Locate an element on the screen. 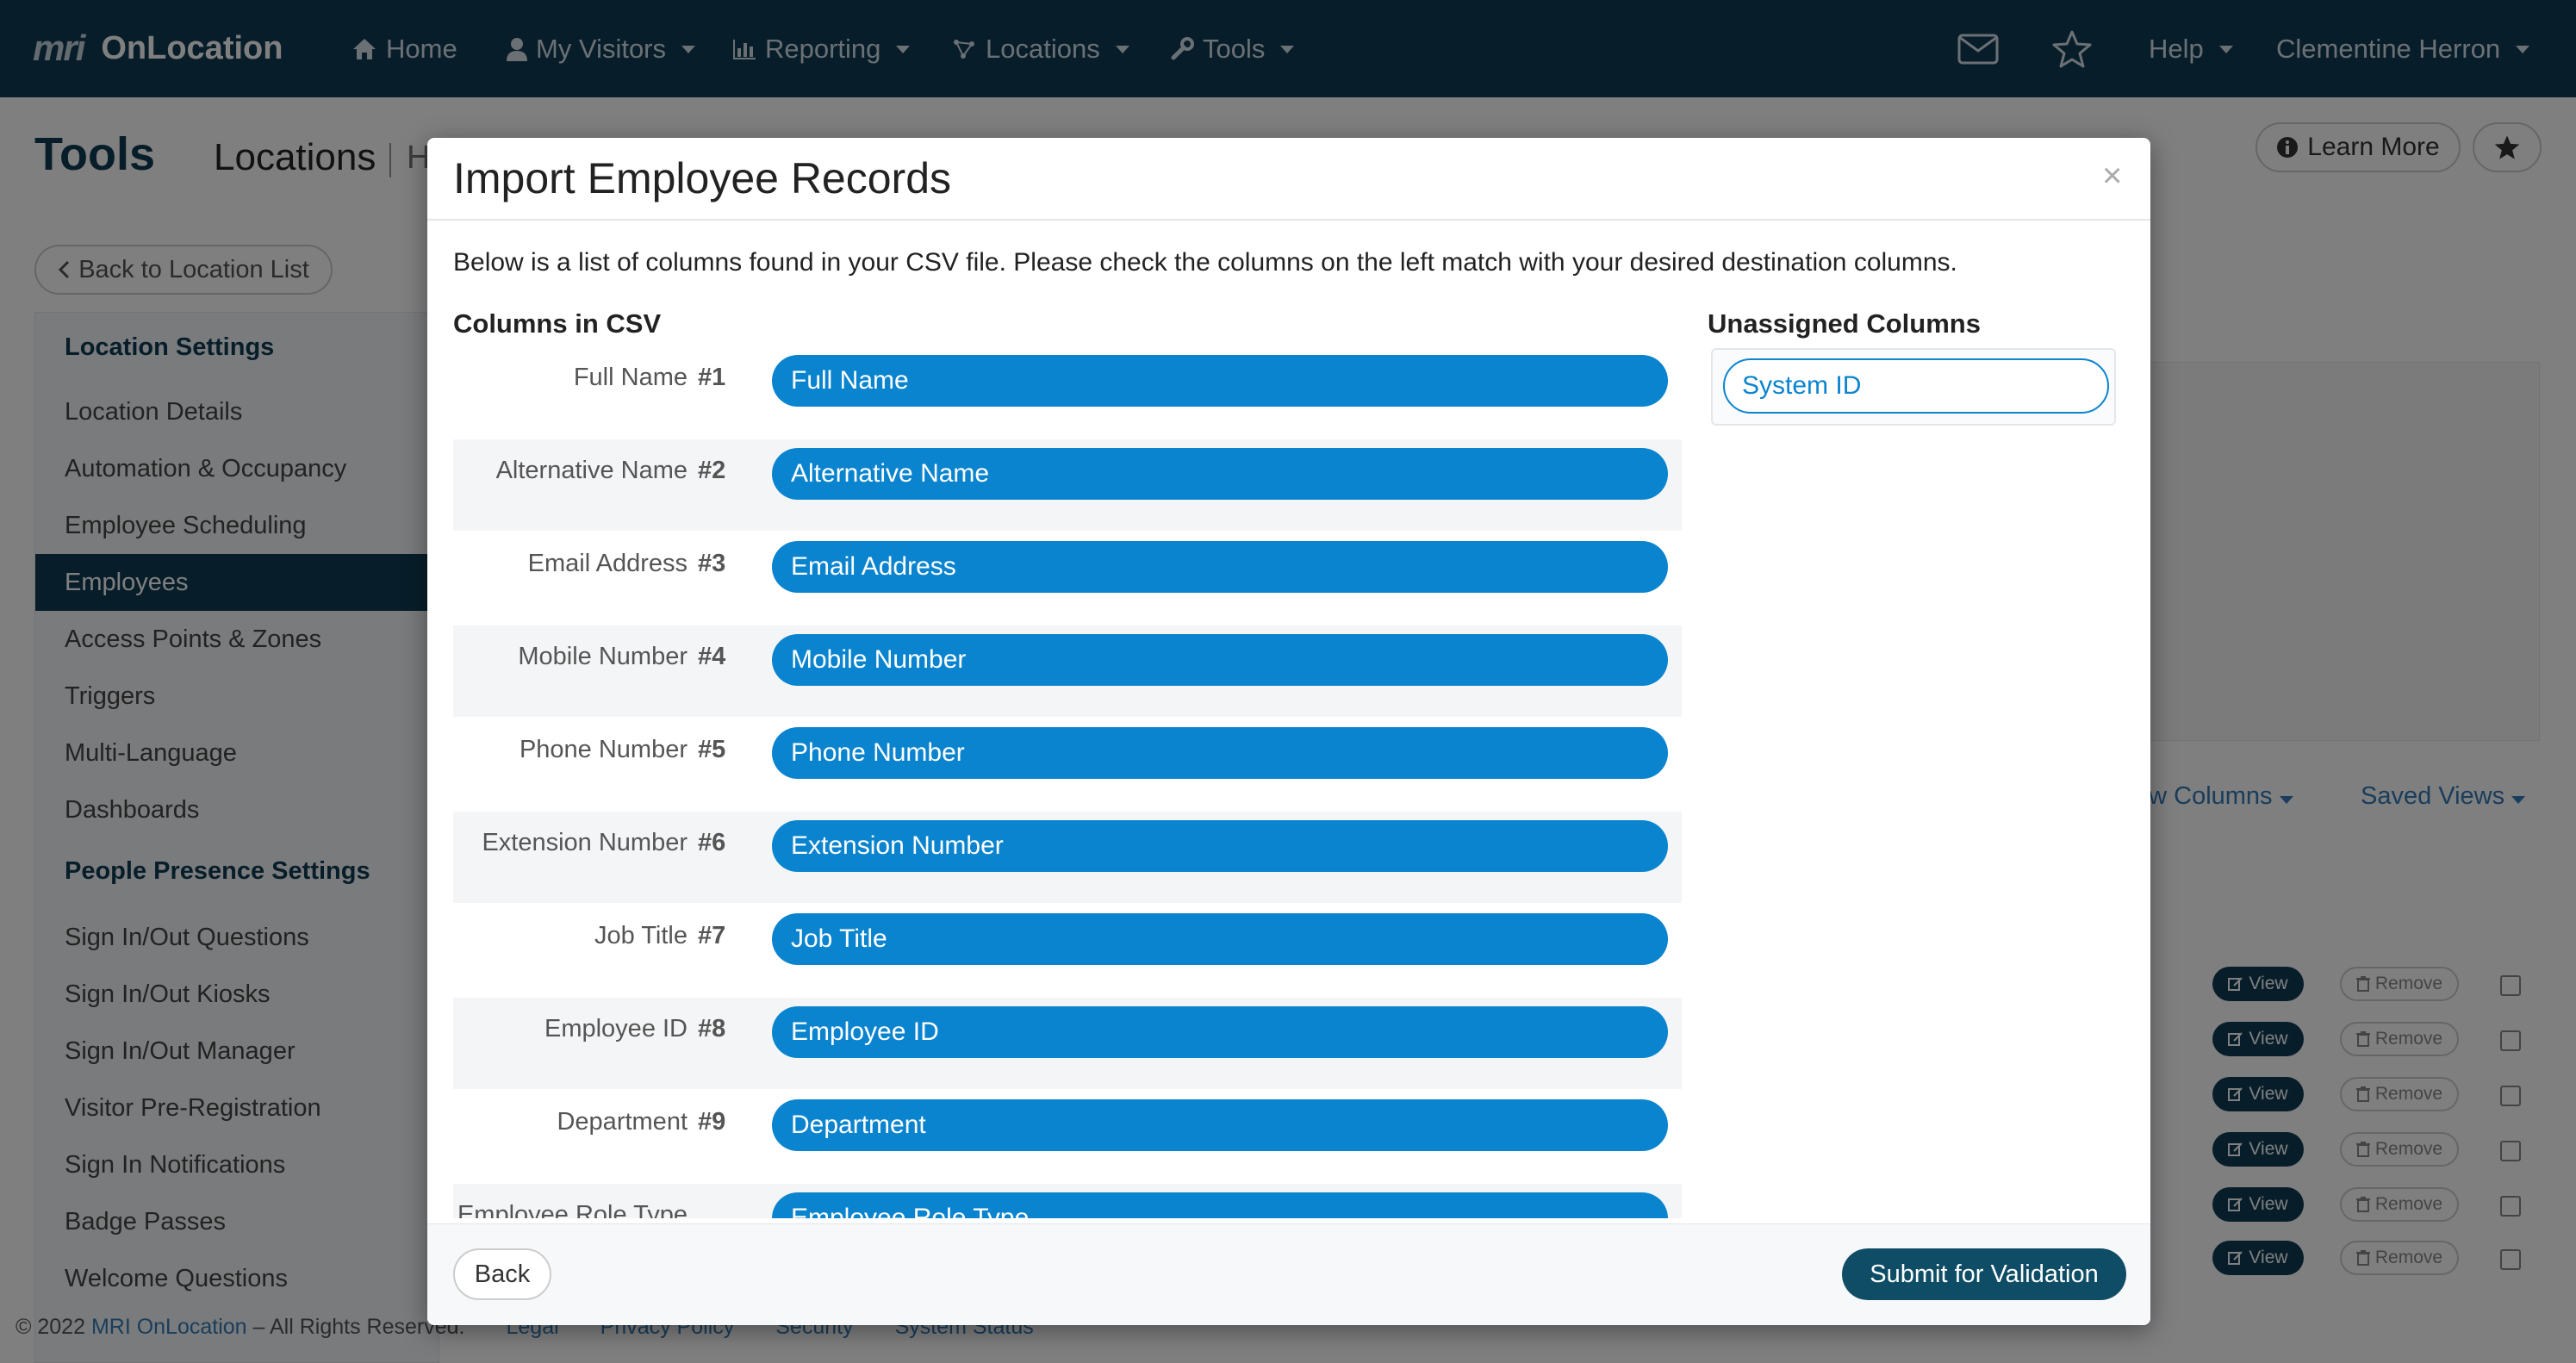 The width and height of the screenshot is (2576, 1363). modal-title: Import Employee Records is located at coordinates (703, 178).